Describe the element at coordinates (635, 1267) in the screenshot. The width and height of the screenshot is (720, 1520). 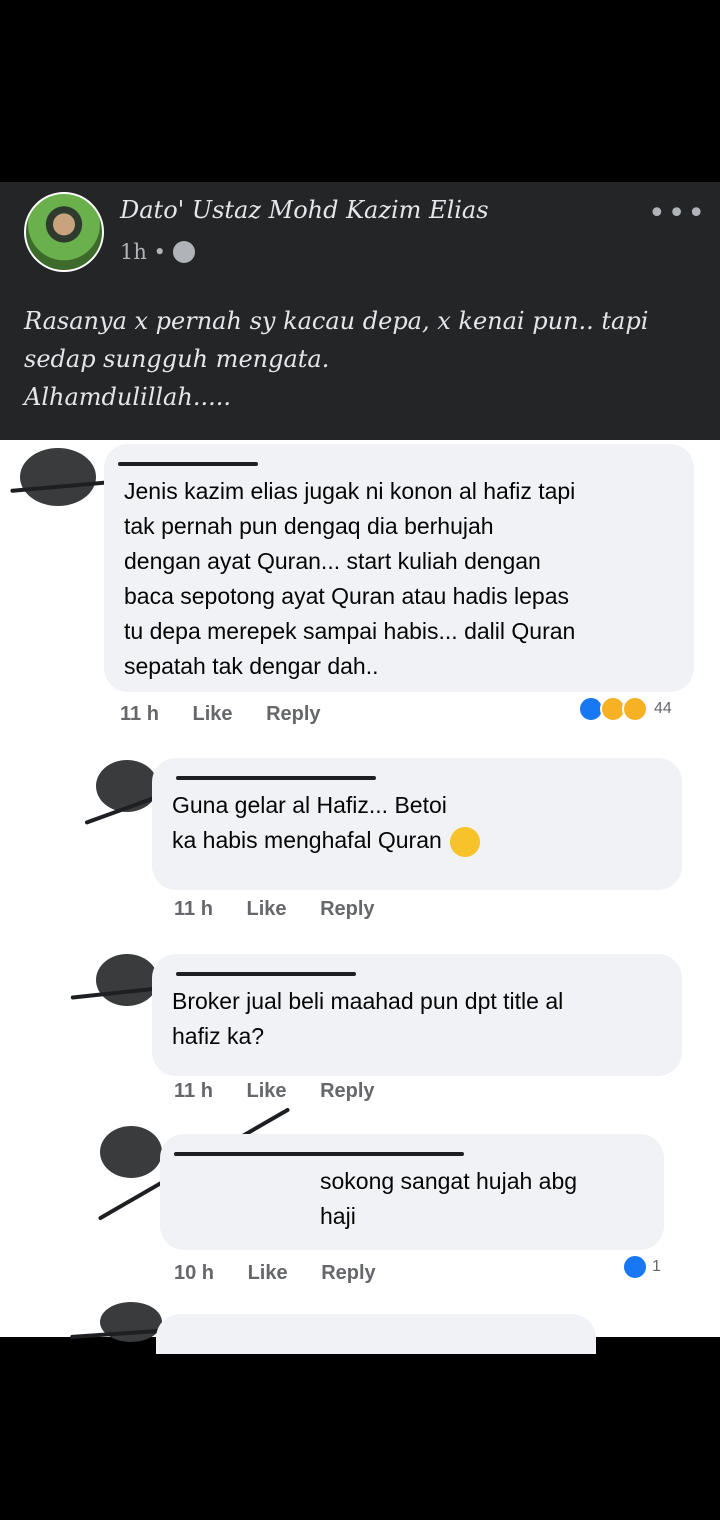
I see `like-reaction-icon` at that location.